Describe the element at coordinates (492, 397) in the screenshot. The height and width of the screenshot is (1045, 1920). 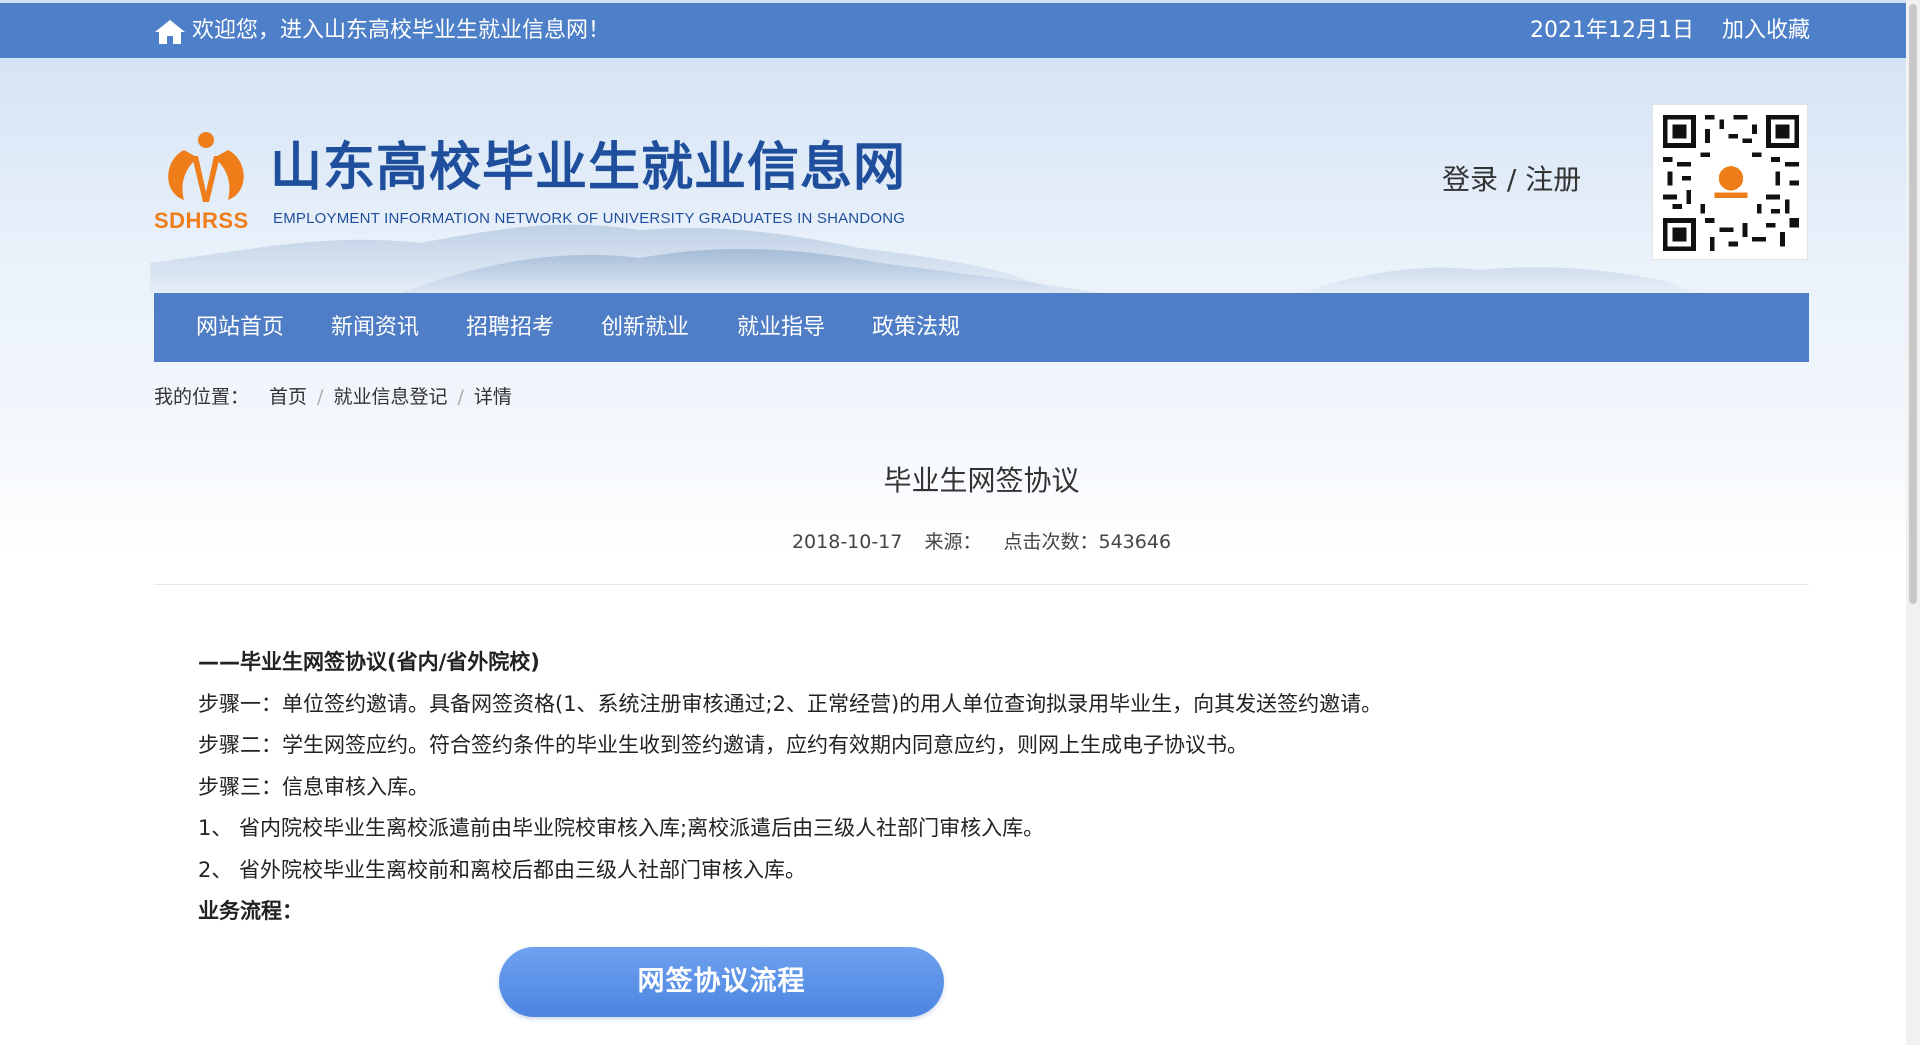
I see `breadcrumb-current: 详情` at that location.